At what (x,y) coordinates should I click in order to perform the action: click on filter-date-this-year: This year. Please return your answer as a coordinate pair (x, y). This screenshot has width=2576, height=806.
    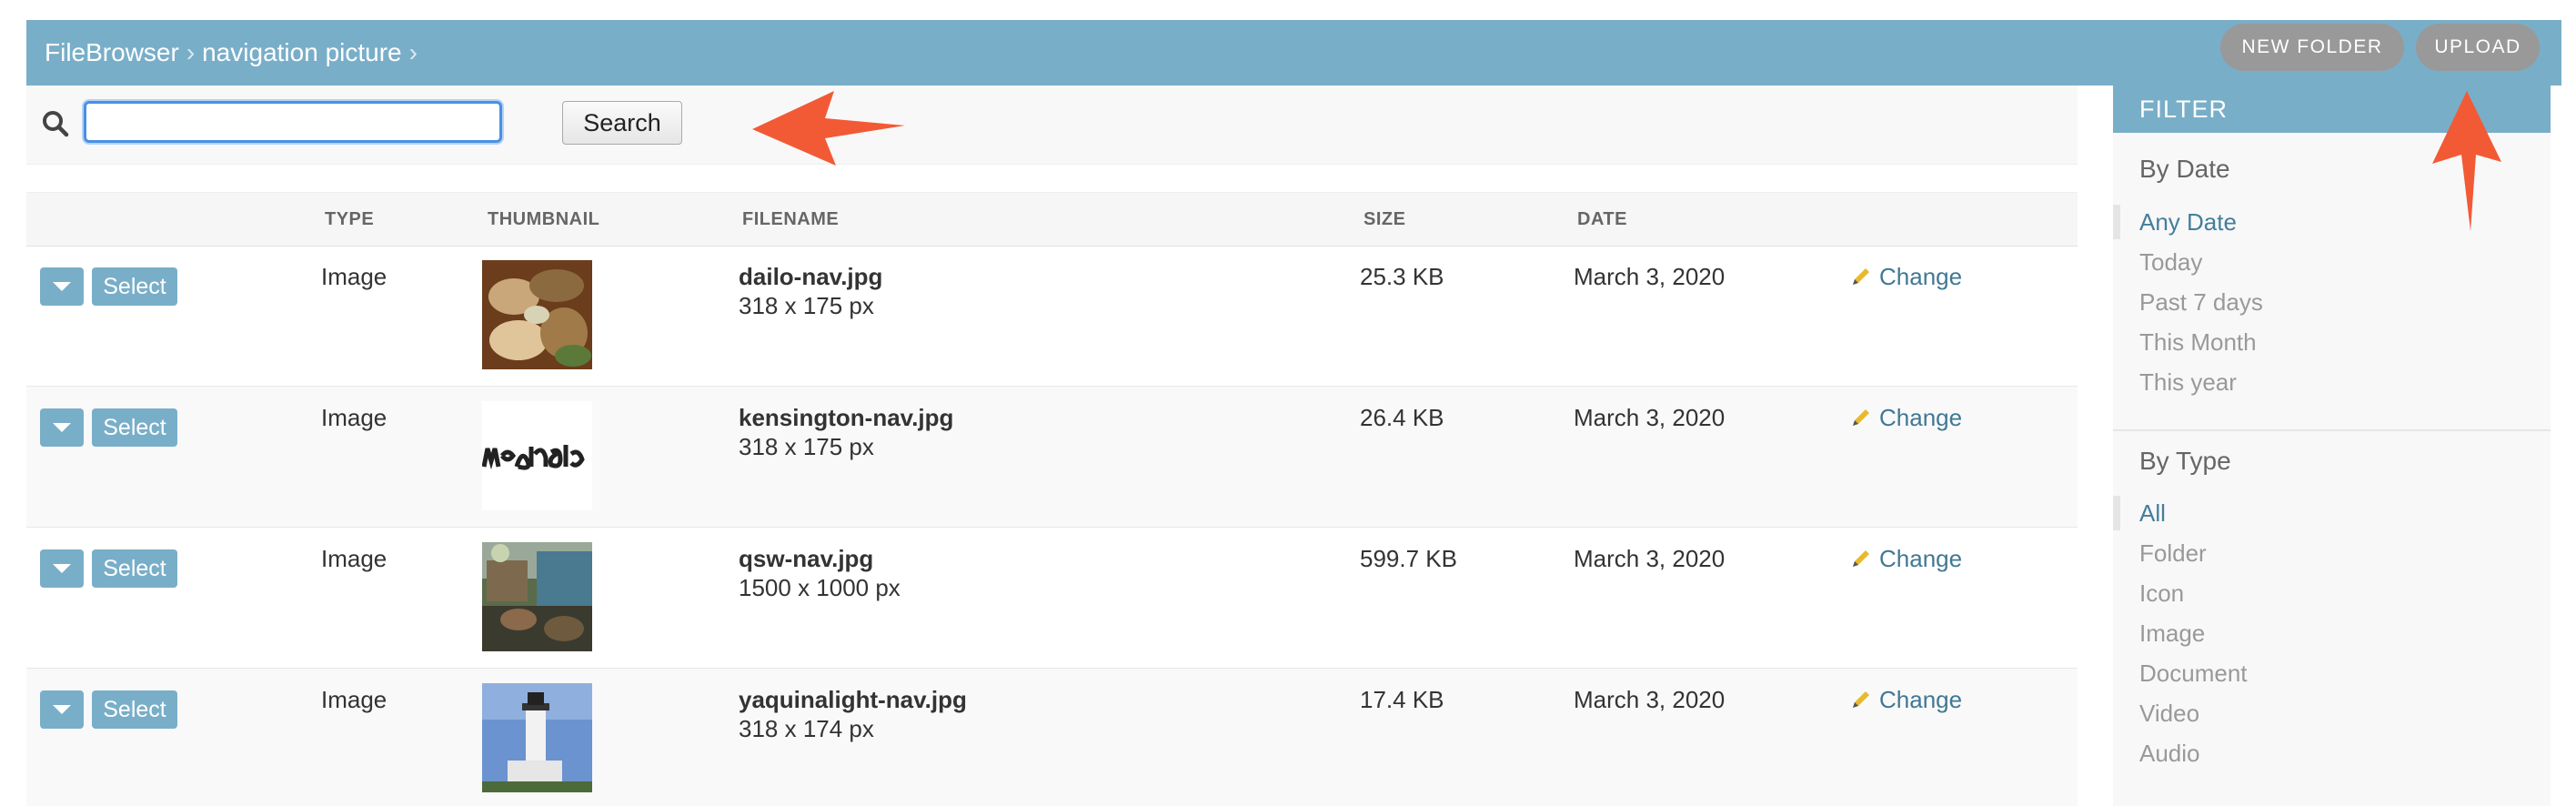
    Looking at the image, I should click on (2188, 382).